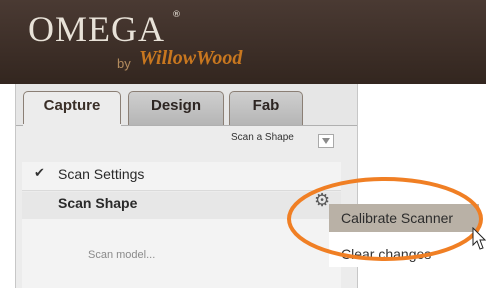 The height and width of the screenshot is (288, 486). Describe the element at coordinates (176, 15) in the screenshot. I see `logo-registered-mark: ®` at that location.